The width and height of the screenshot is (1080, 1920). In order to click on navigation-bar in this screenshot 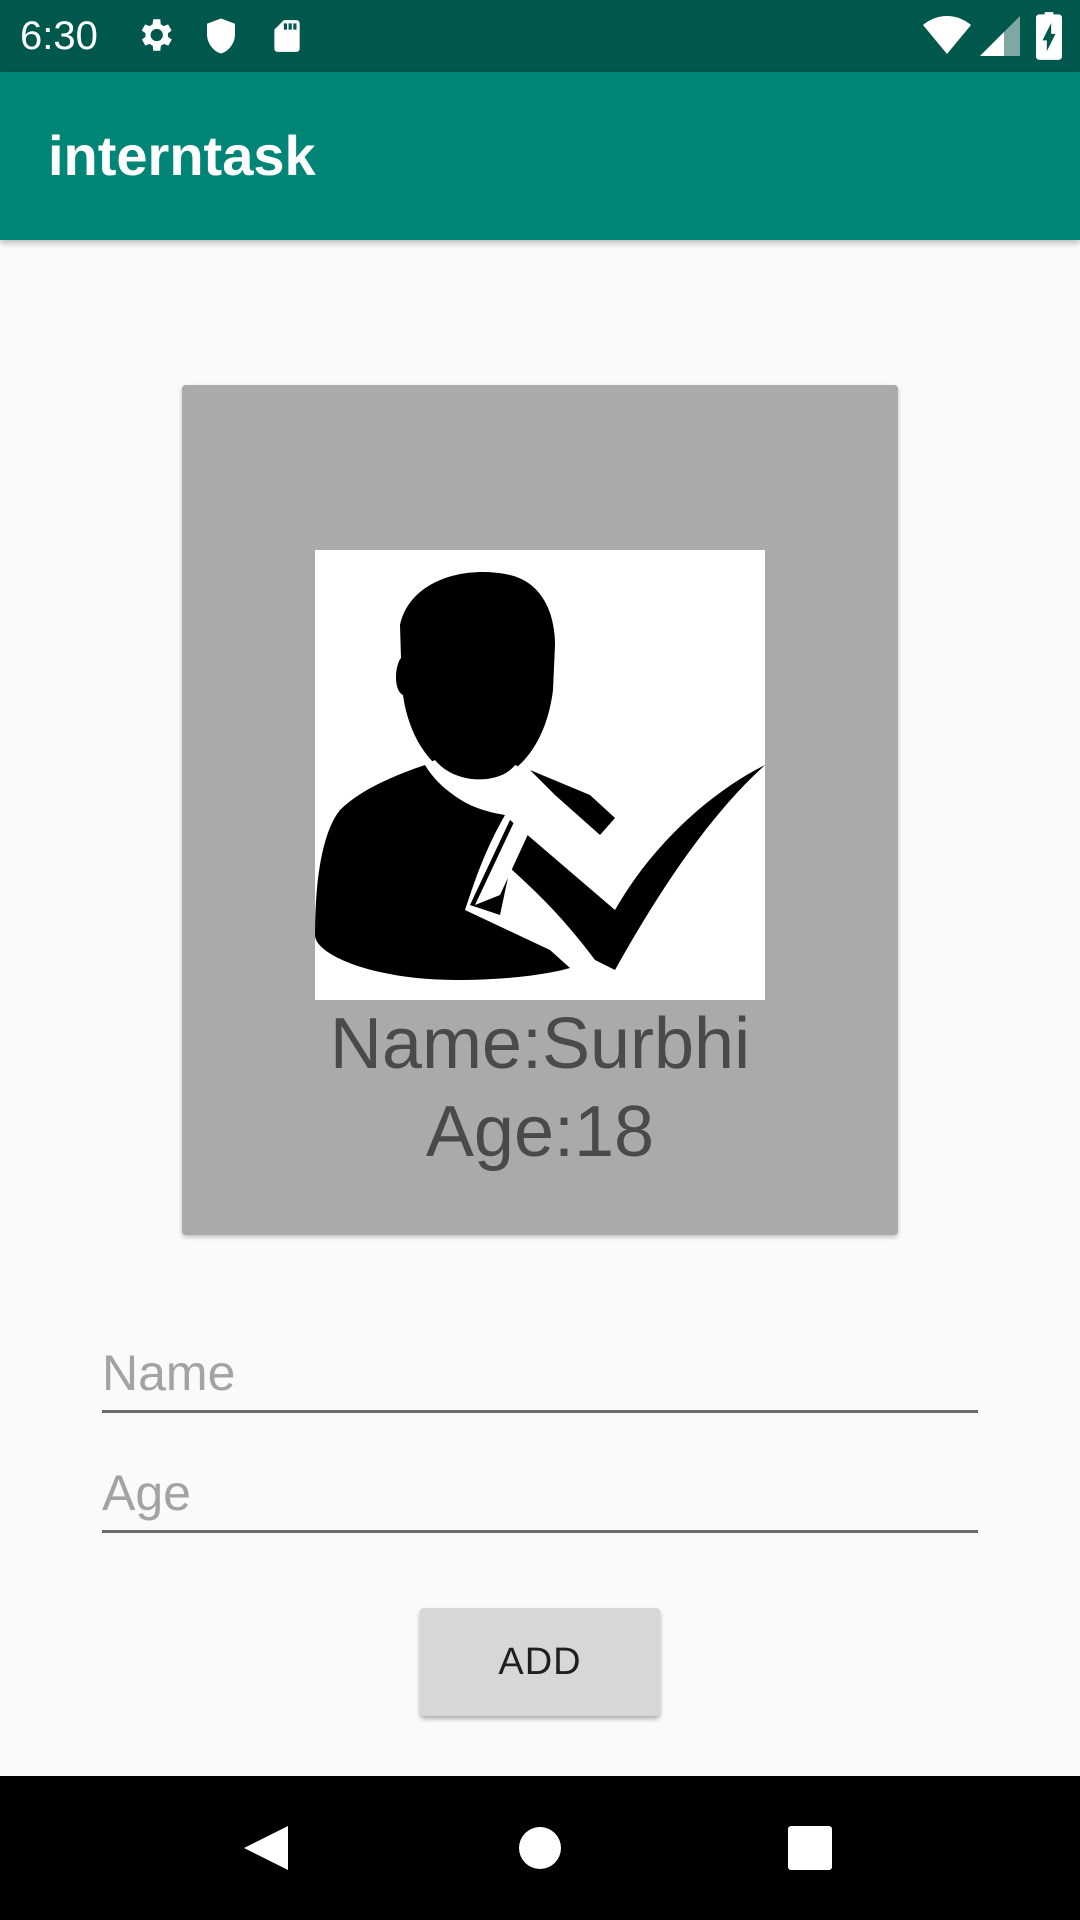, I will do `click(540, 1848)`.